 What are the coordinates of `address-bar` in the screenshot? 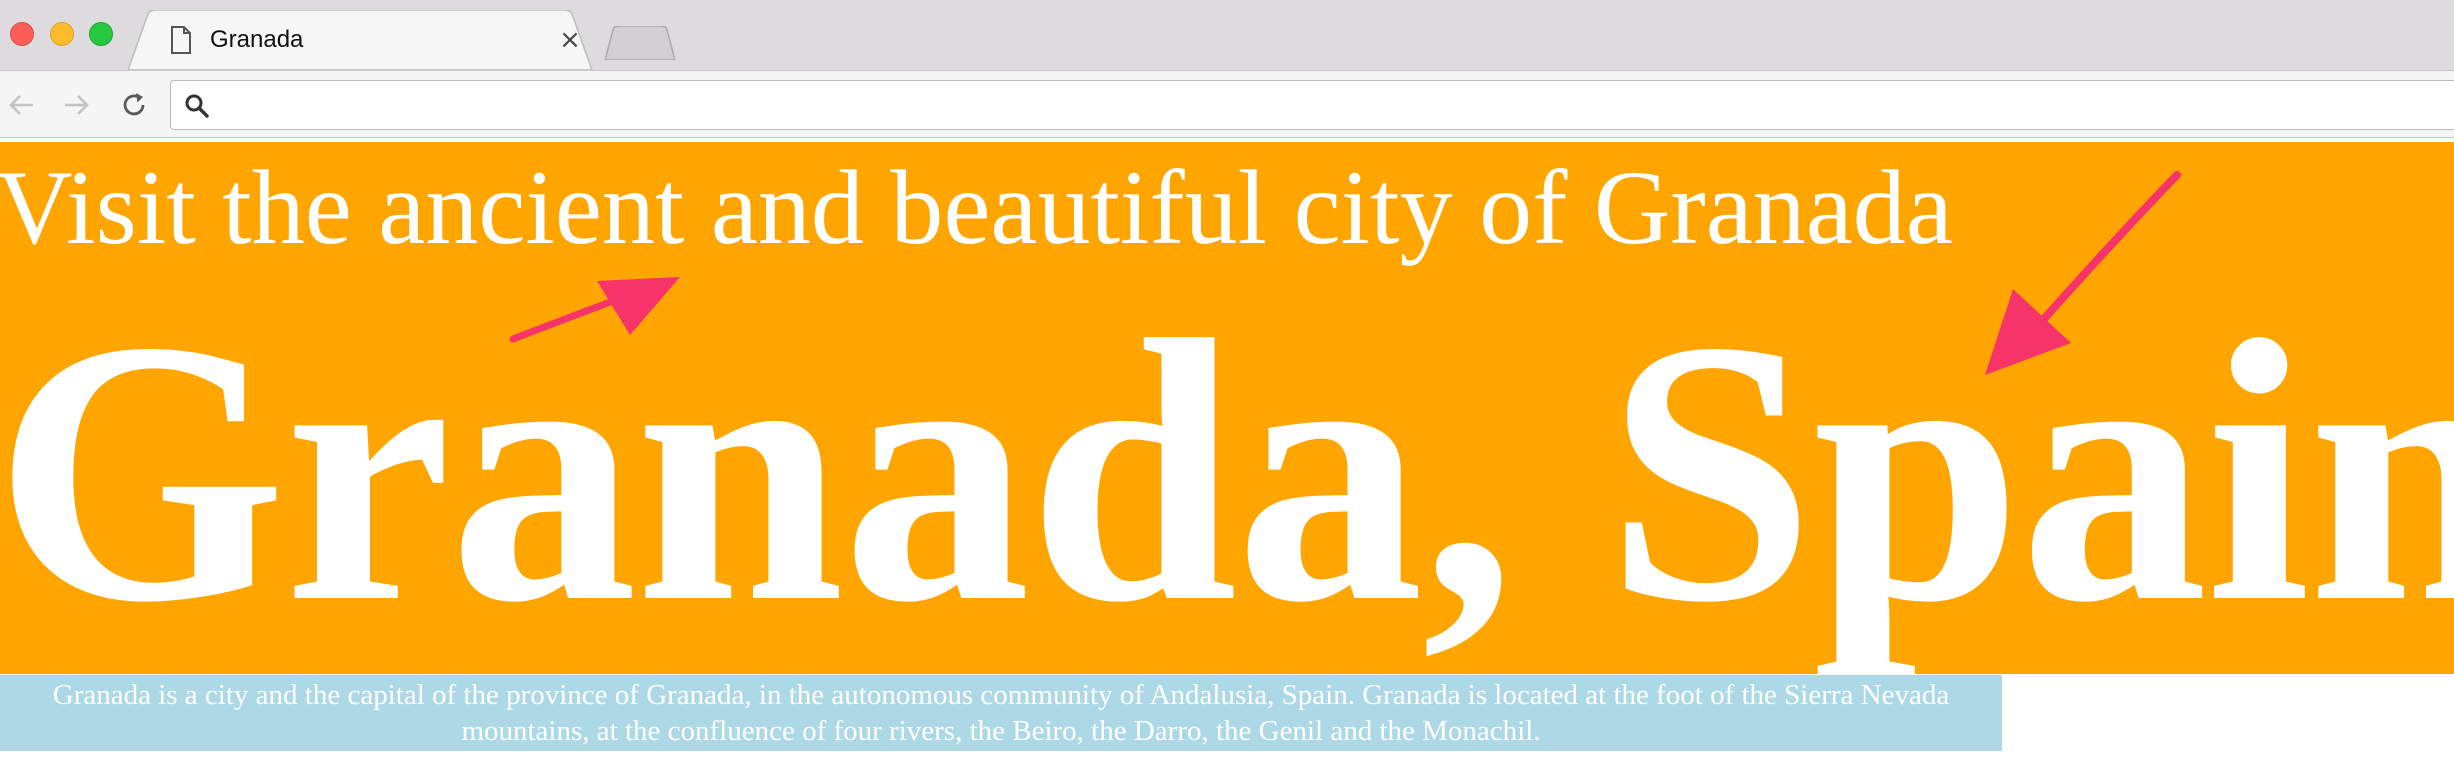 It's located at (1312, 105).